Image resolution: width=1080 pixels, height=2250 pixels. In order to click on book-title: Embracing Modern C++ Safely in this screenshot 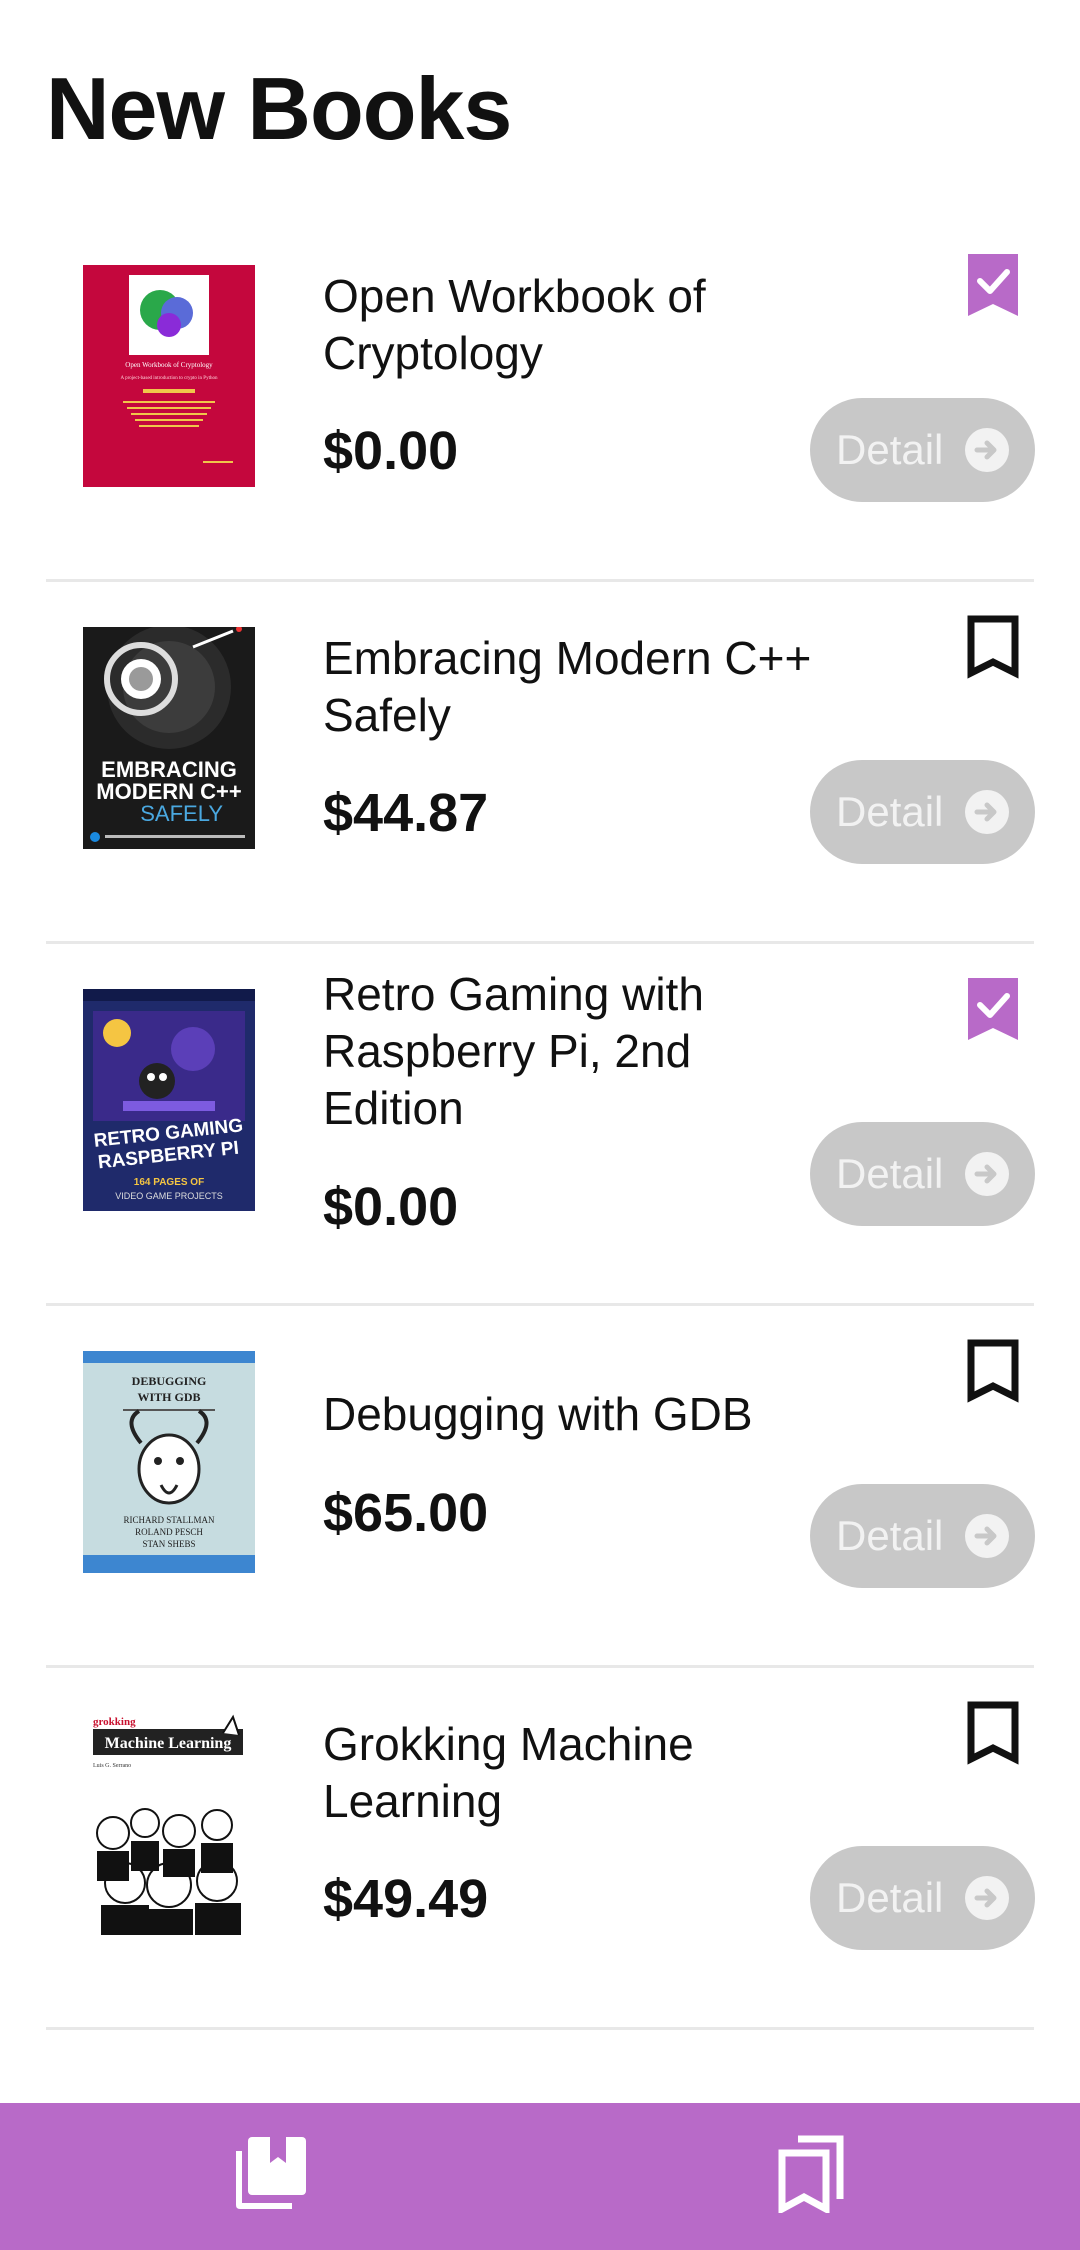, I will do `click(567, 686)`.